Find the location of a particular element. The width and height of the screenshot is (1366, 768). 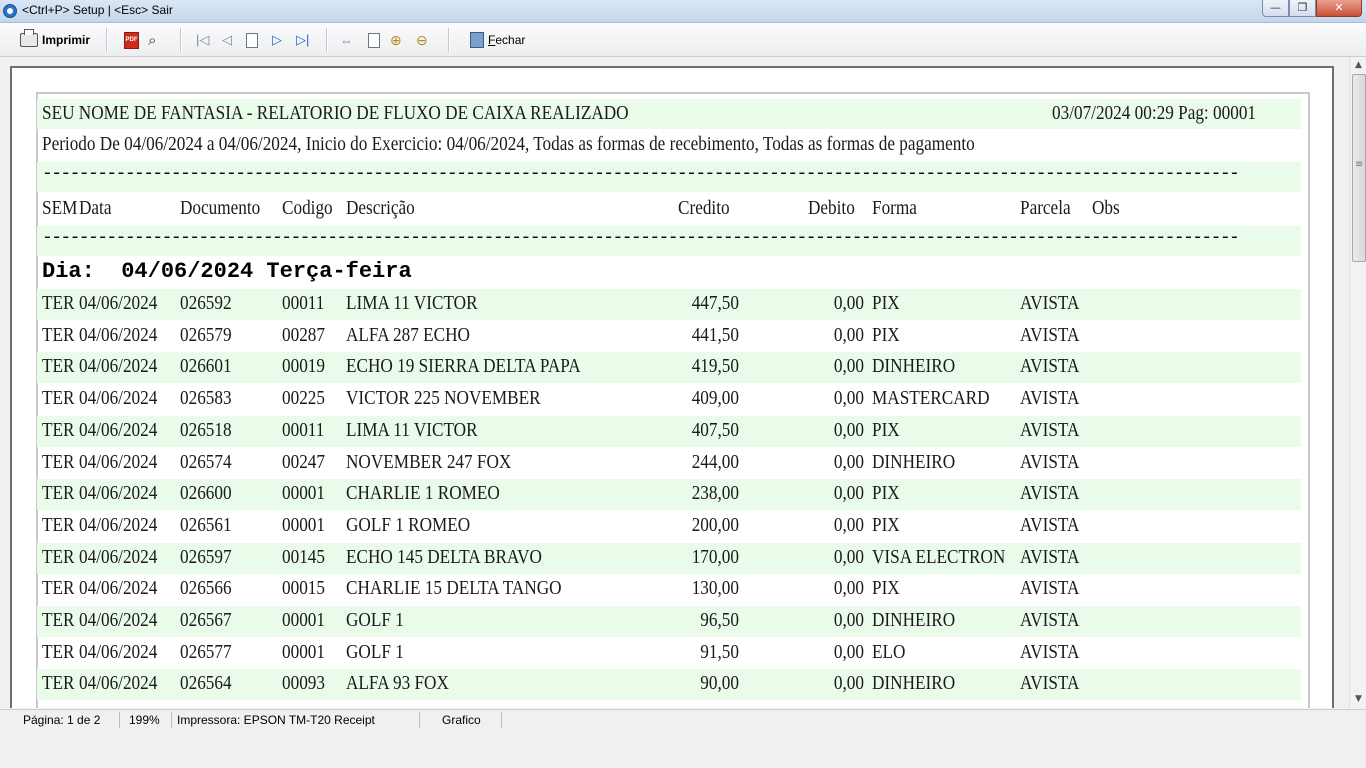

zoom-in-button: ⊕ is located at coordinates (396, 40).